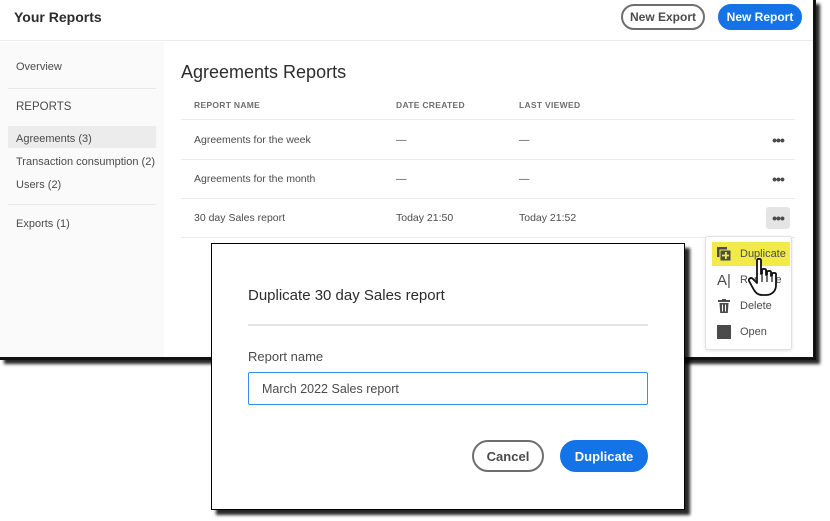 The height and width of the screenshot is (521, 830). What do you see at coordinates (38, 185) in the screenshot?
I see `sidebar-item-users: Users (2)` at bounding box center [38, 185].